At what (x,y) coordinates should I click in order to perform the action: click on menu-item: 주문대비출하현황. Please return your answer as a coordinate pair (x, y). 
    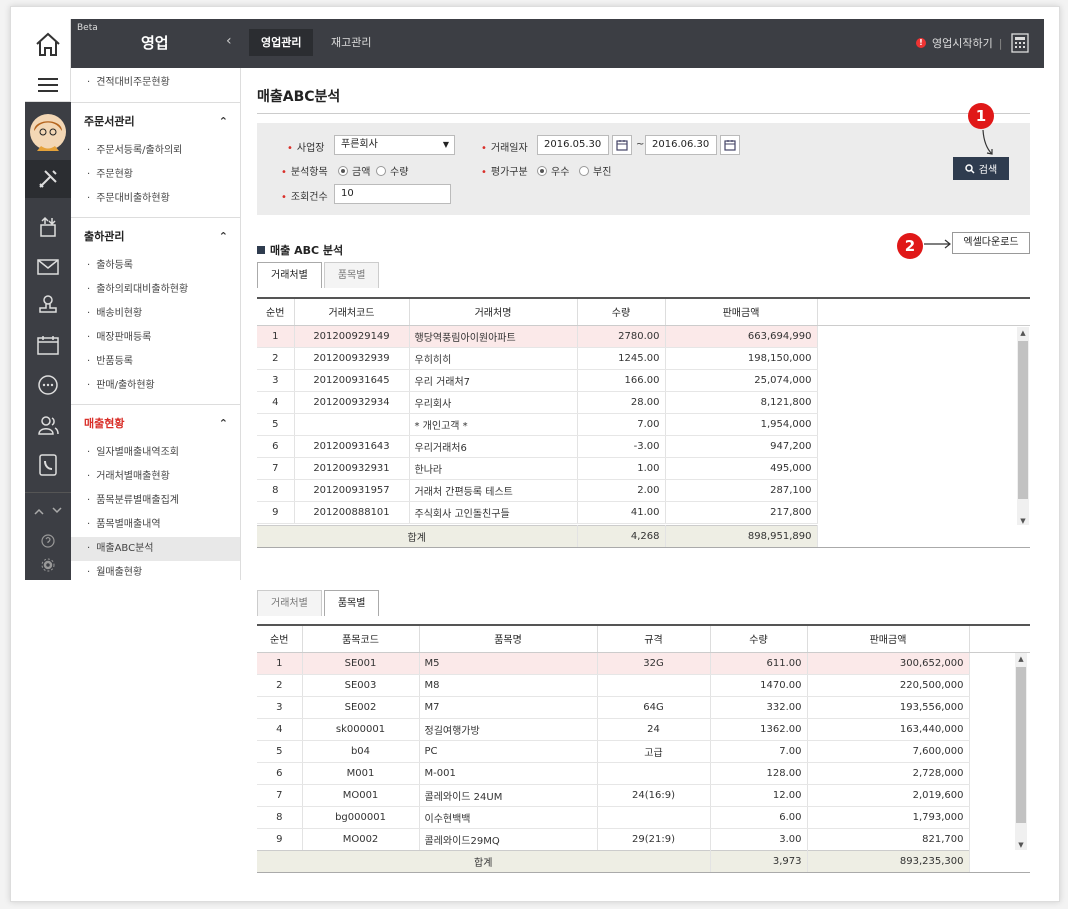
    Looking at the image, I should click on (155, 199).